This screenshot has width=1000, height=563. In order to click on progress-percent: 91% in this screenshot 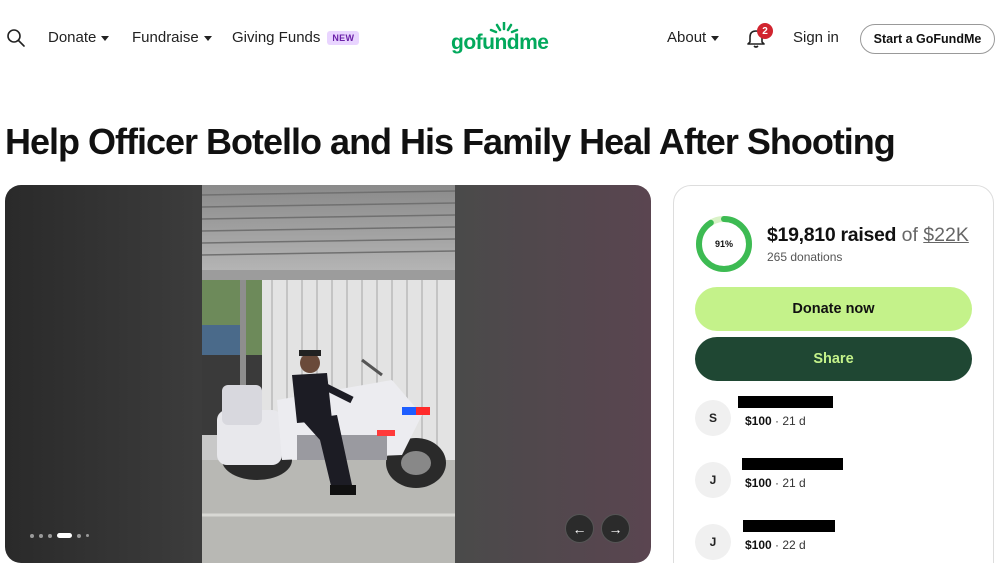, I will do `click(723, 244)`.